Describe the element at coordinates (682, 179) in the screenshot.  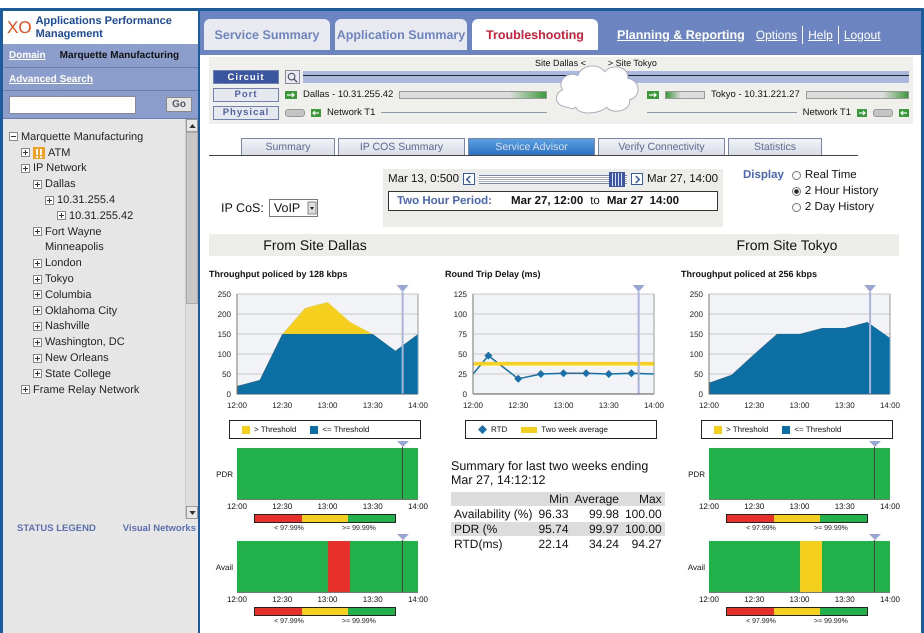
I see `range-end: Mar 27, 14:00` at that location.